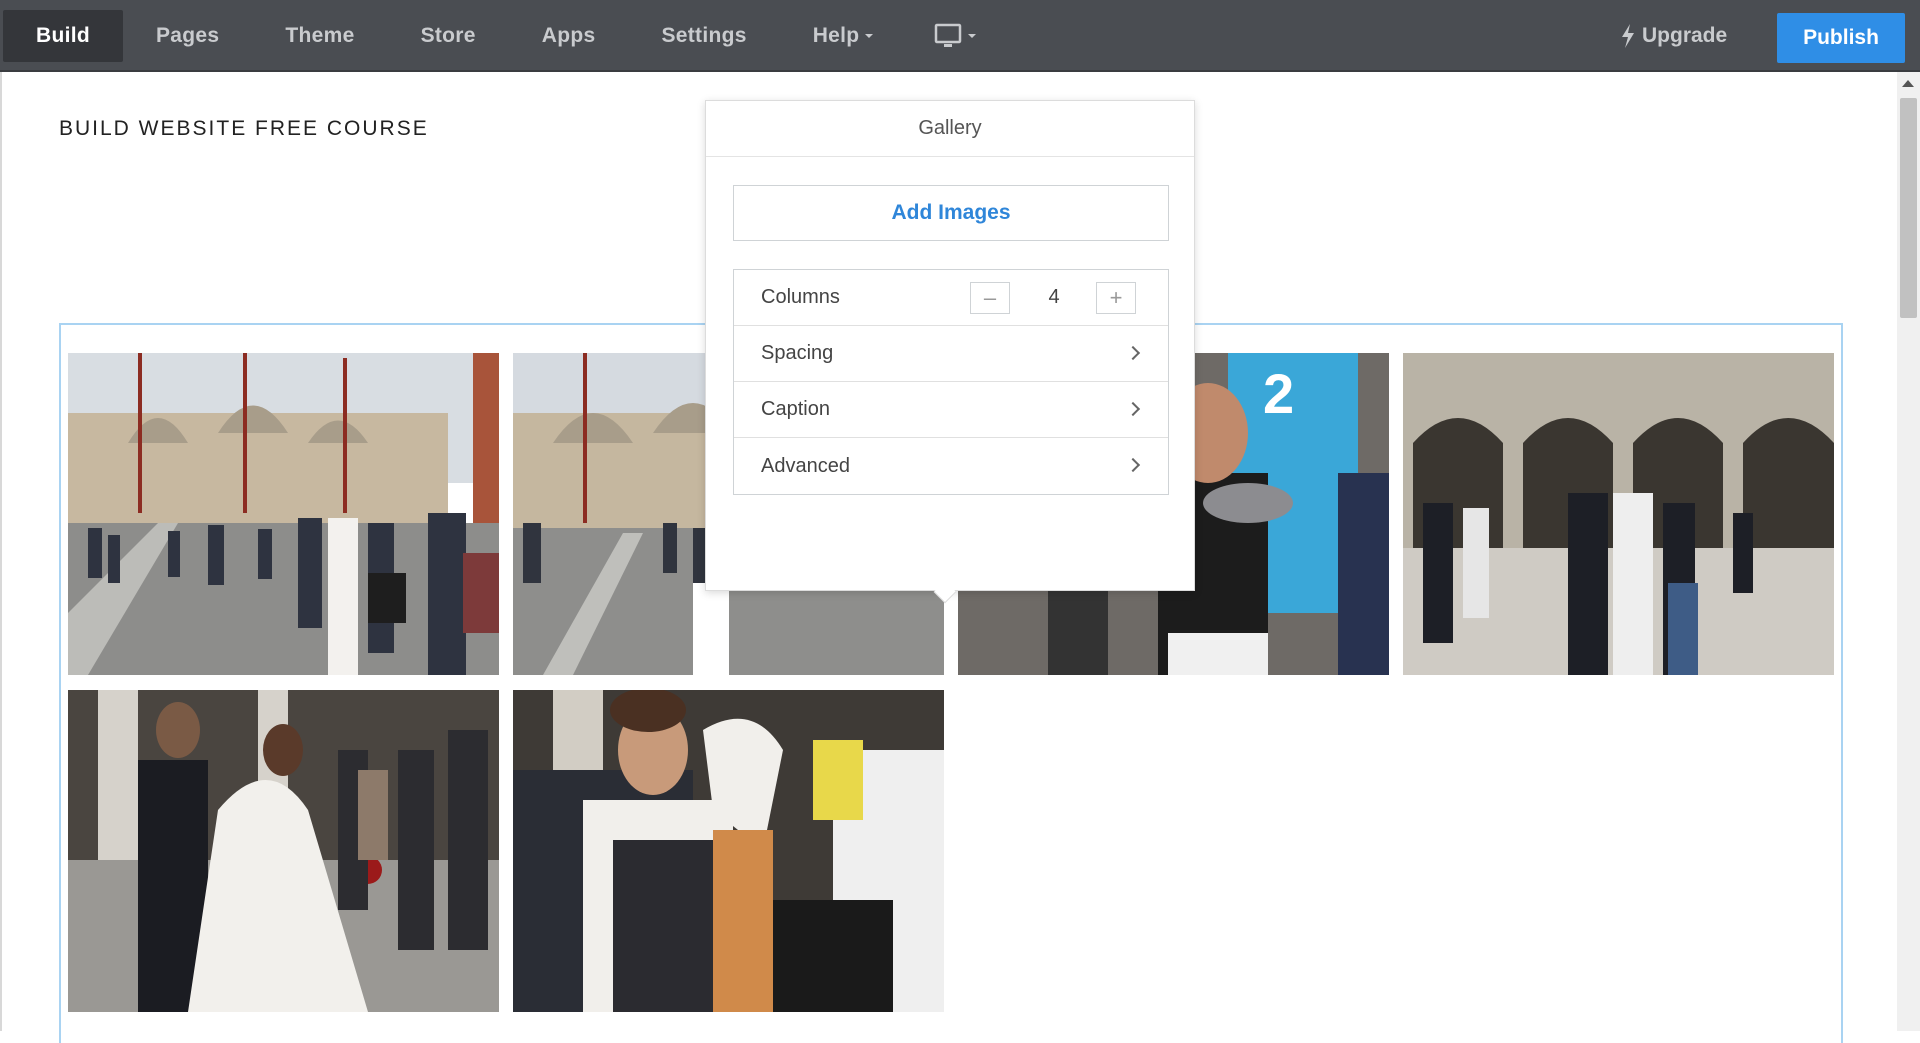 This screenshot has height=1043, width=1920. Describe the element at coordinates (950, 129) in the screenshot. I see `popover-title: Gallery` at that location.